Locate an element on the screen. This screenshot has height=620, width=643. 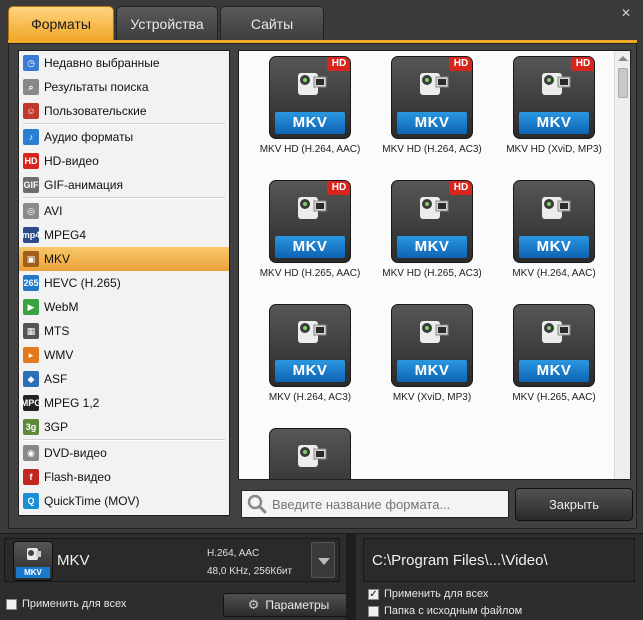
sidebar-item-label: MPEG4 is located at coordinates (65, 235).